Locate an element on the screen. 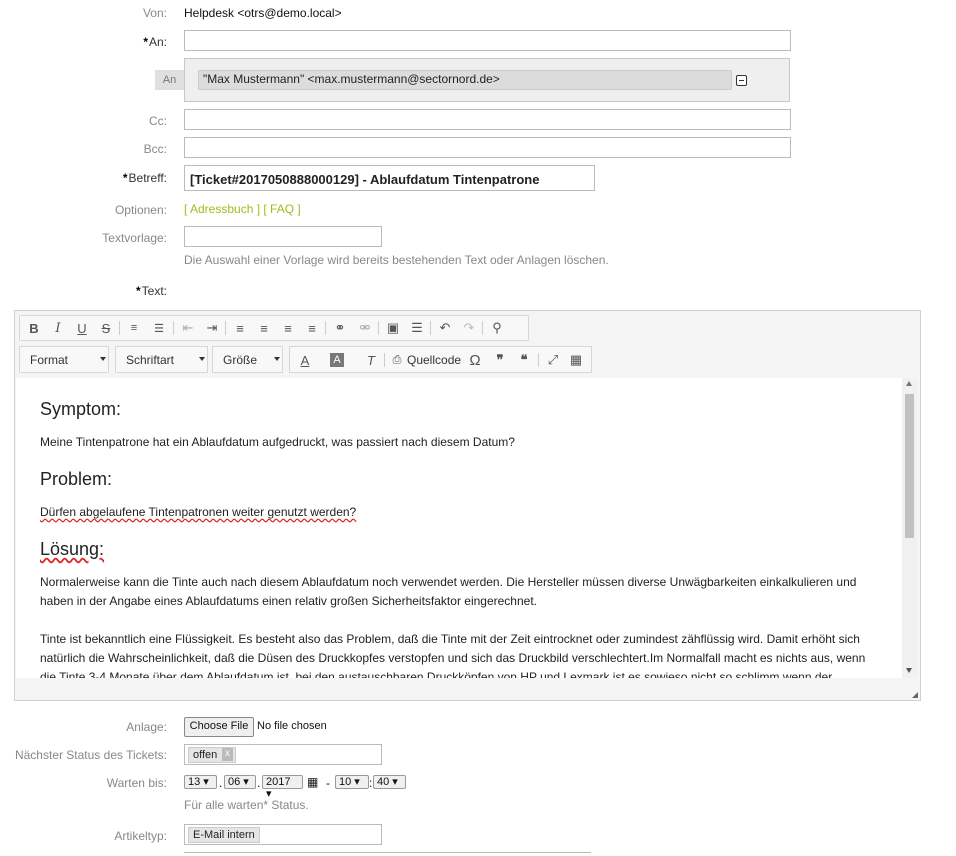 This screenshot has width=956, height=856. faq-link: [ FAQ ] is located at coordinates (281, 209).